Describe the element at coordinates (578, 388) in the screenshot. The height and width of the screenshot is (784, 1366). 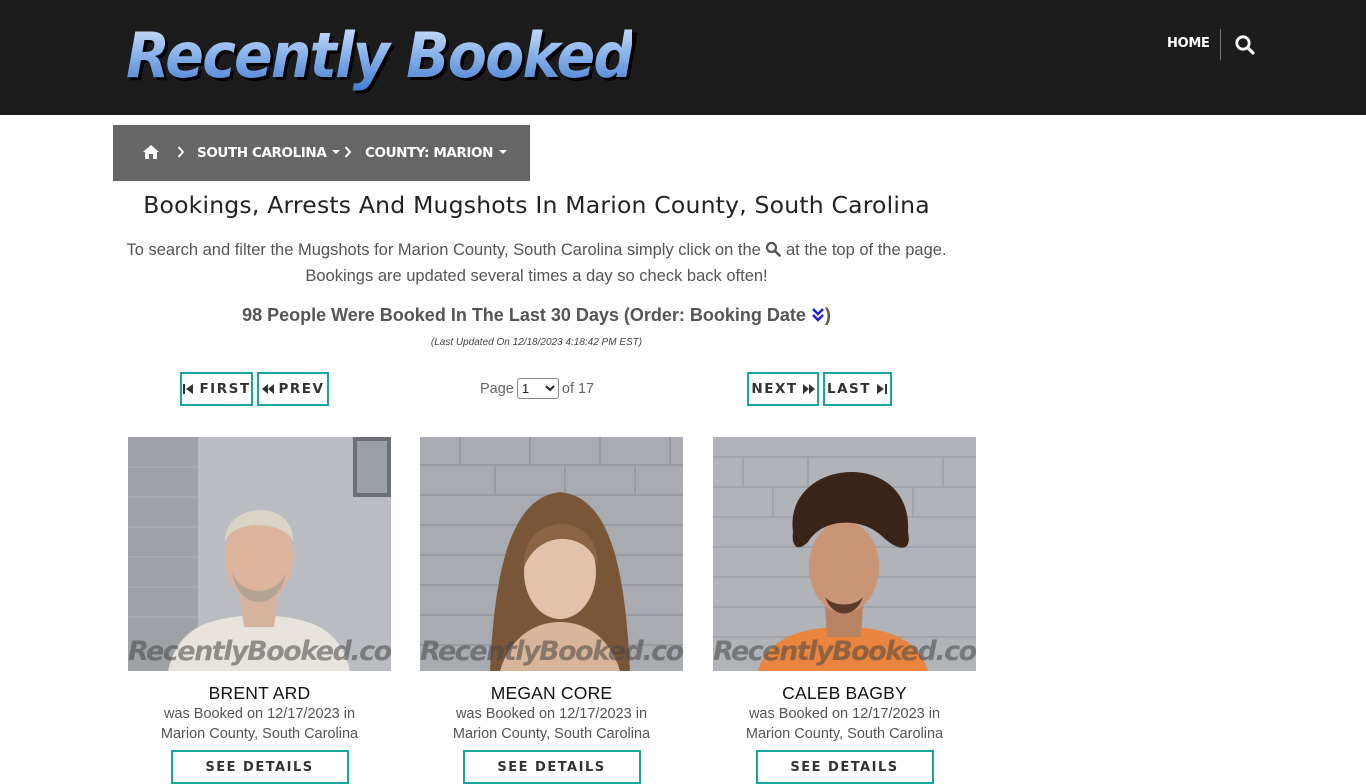
I see `page-total: of 17` at that location.